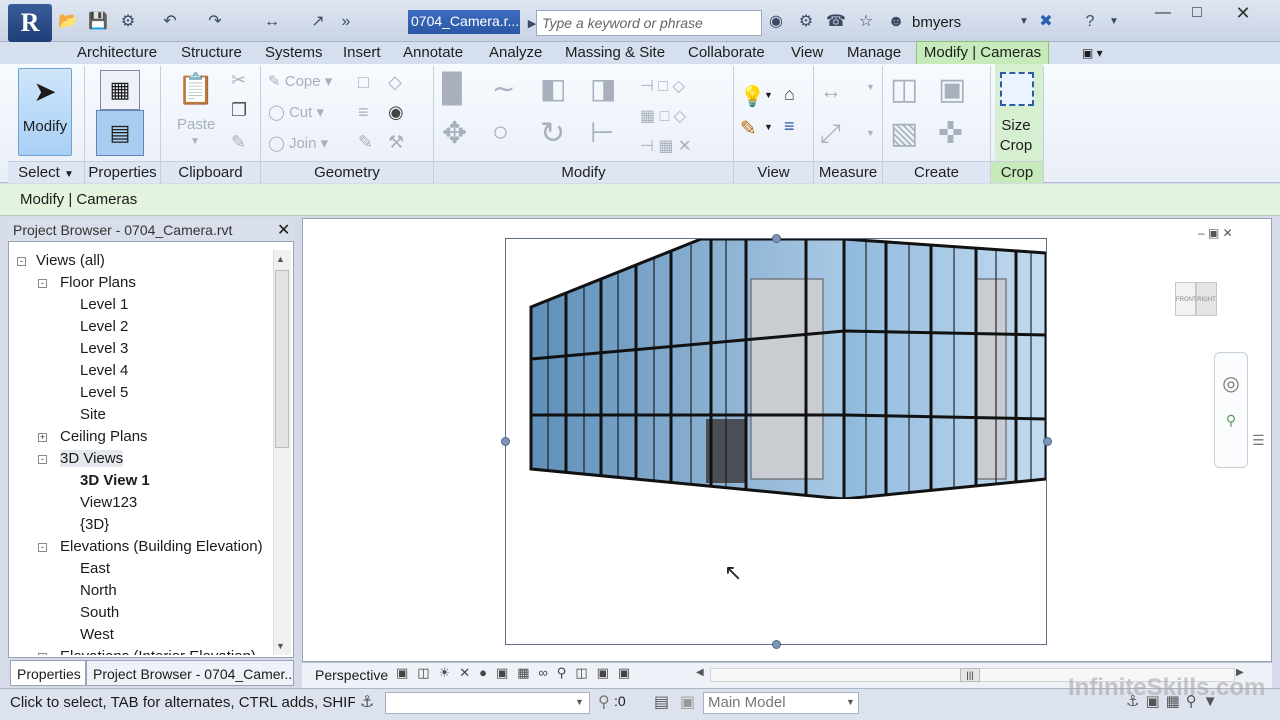  I want to click on application-menu-button: R, so click(30, 23).